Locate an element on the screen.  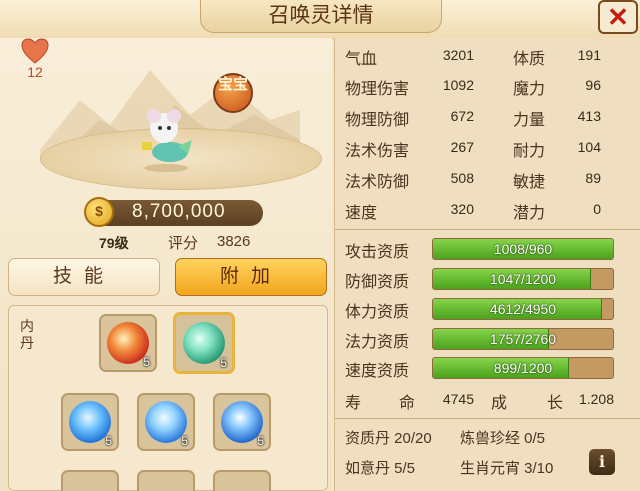
aptitude-value-stamina: 4612/4950 is located at coordinates (523, 309).